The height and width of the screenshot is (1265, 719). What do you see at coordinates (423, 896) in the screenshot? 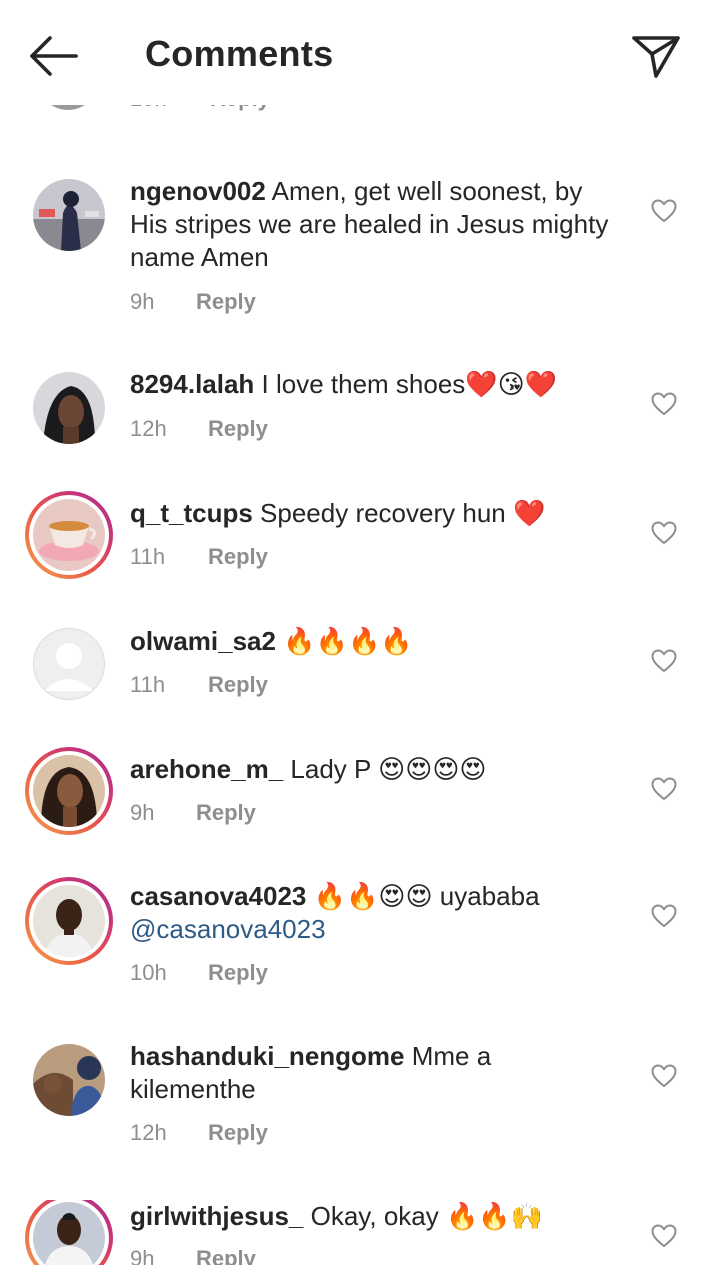
I see `comment-text: 🔥🔥😍😍 uyababa` at bounding box center [423, 896].